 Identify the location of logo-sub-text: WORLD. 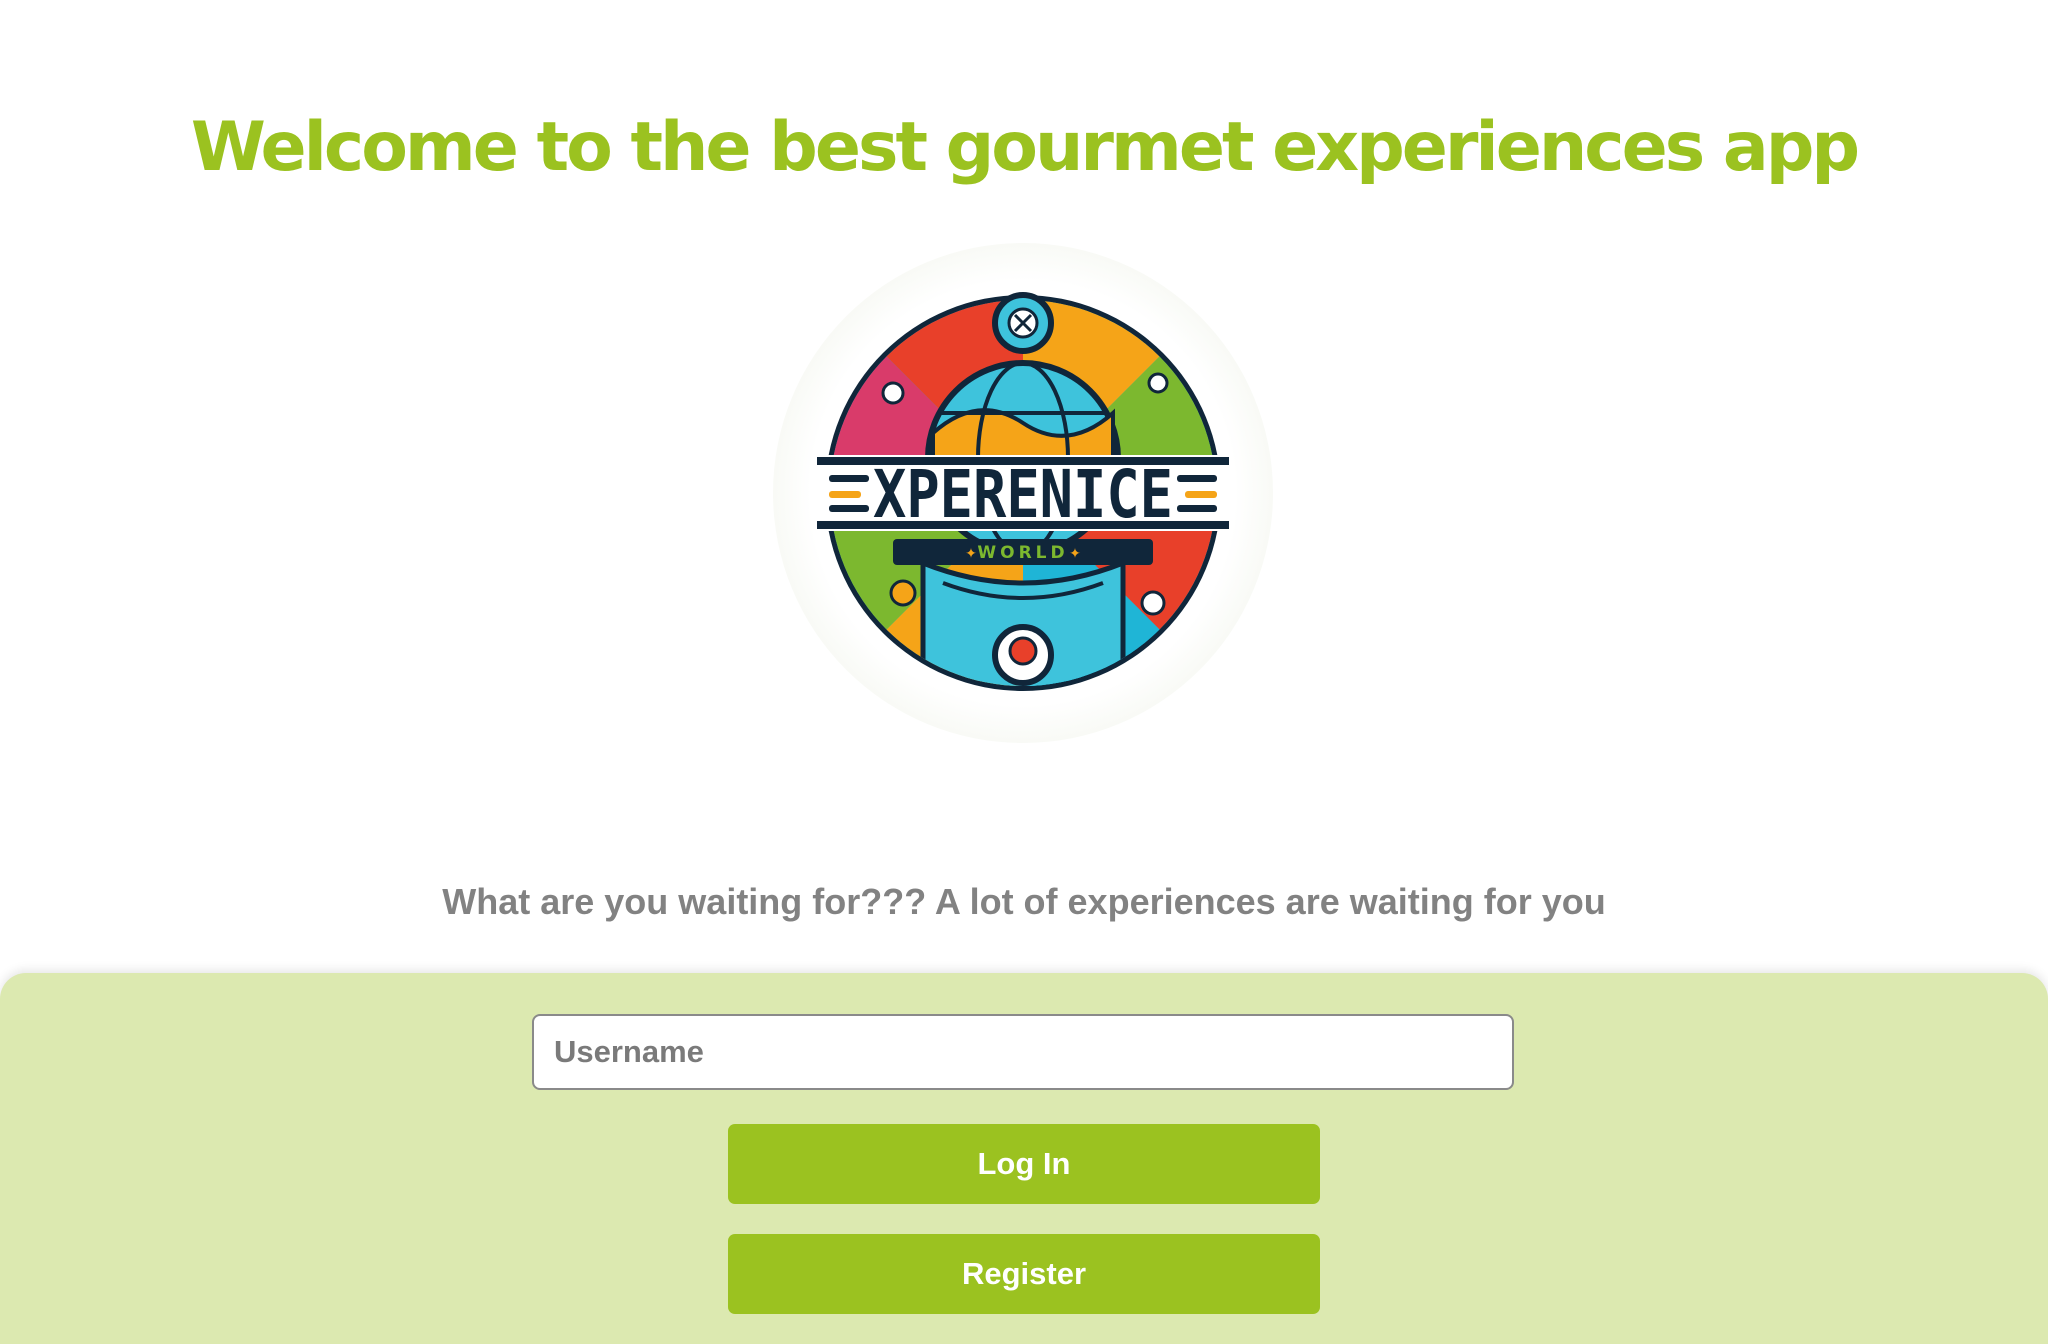
(1022, 553).